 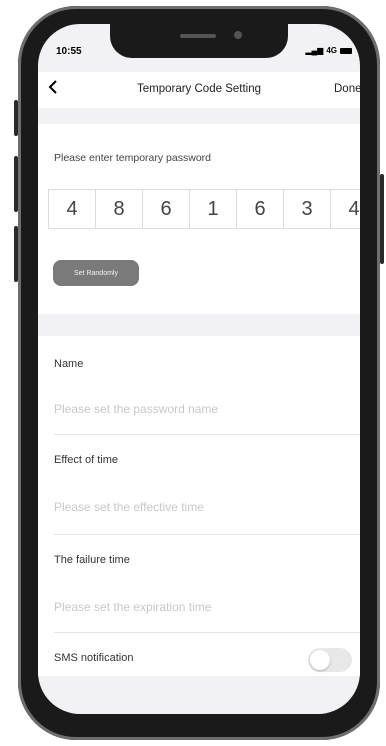 I want to click on toggle-knob, so click(x=320, y=660).